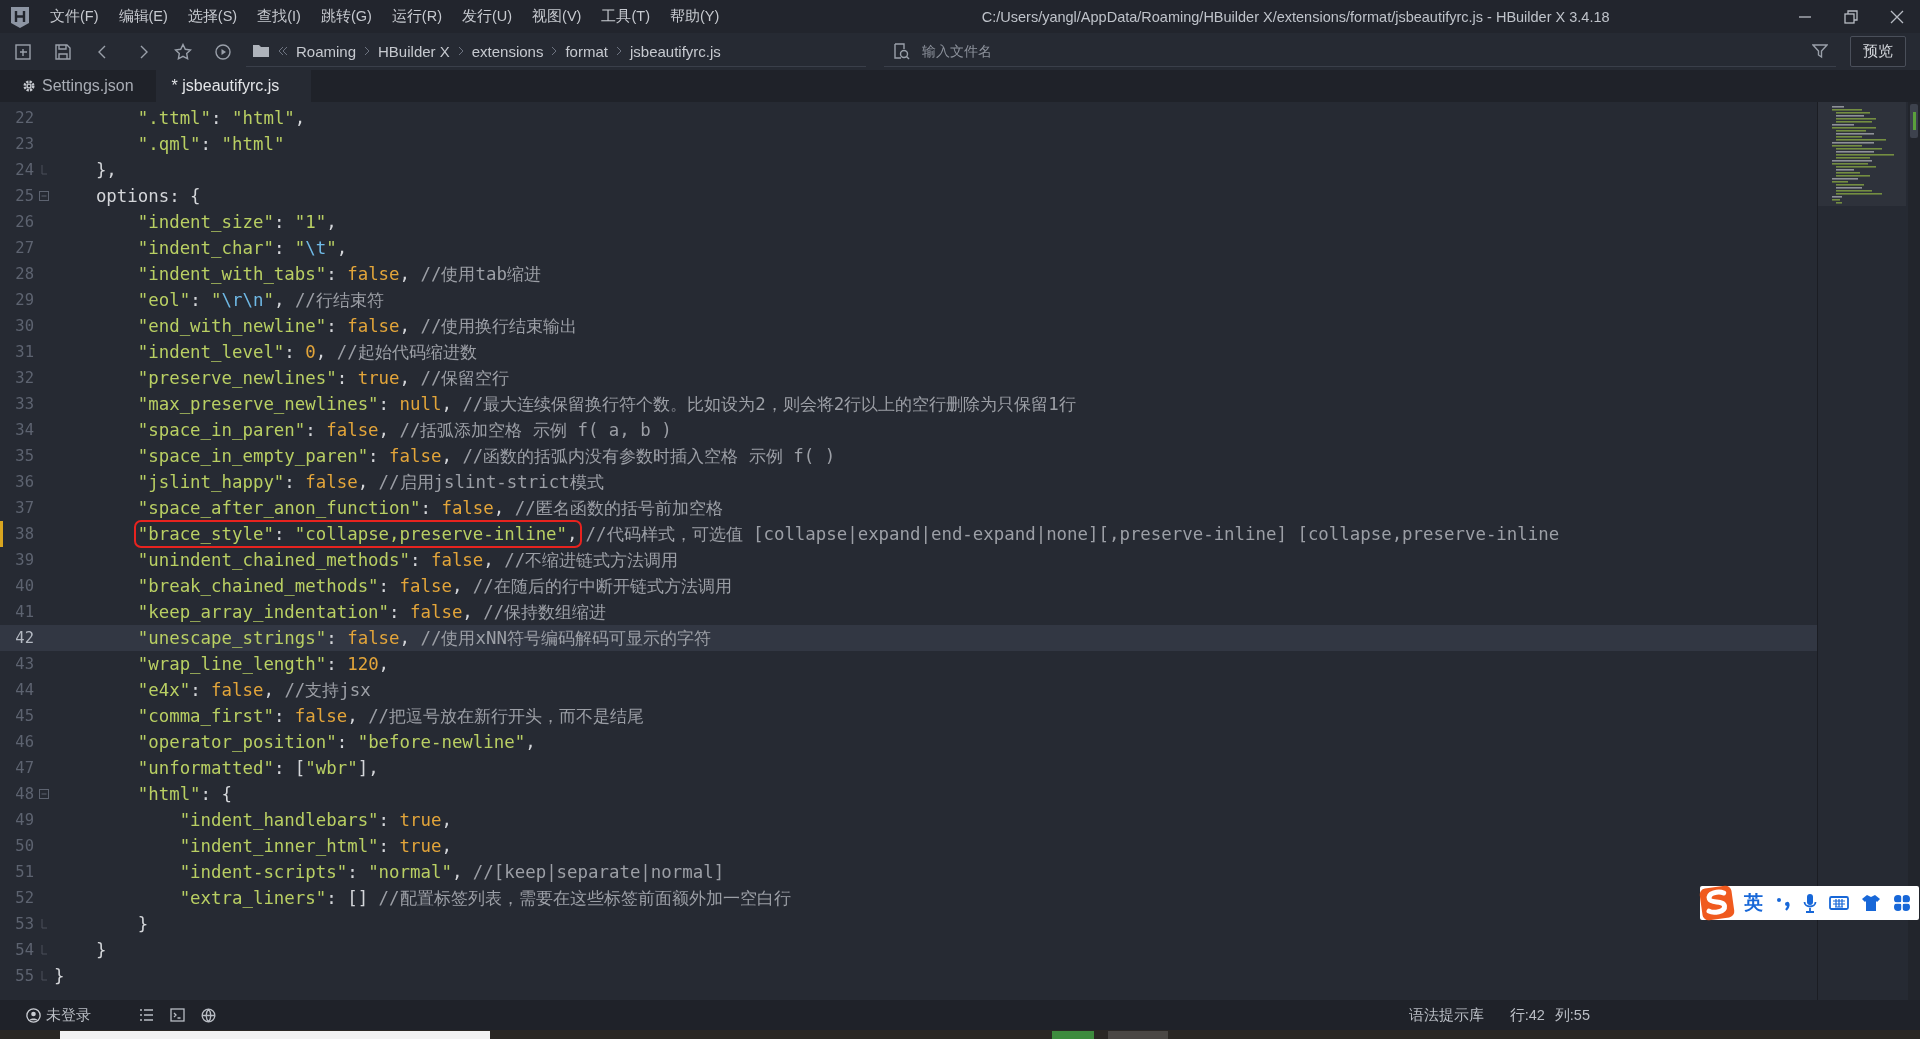 This screenshot has height=1039, width=1920. Describe the element at coordinates (24, 248) in the screenshot. I see `line-number: 27` at that location.